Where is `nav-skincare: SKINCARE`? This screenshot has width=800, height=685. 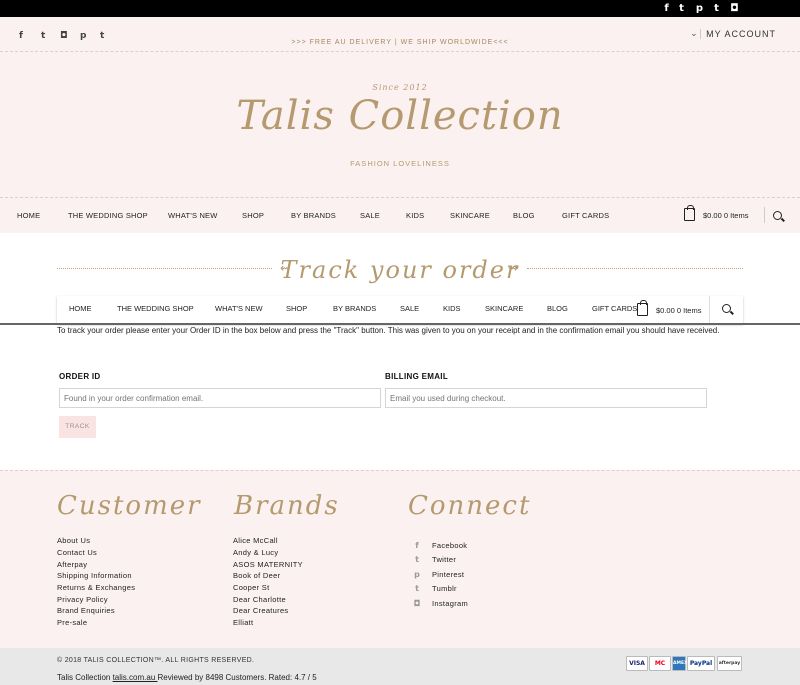
nav-skincare: SKINCARE is located at coordinates (470, 215).